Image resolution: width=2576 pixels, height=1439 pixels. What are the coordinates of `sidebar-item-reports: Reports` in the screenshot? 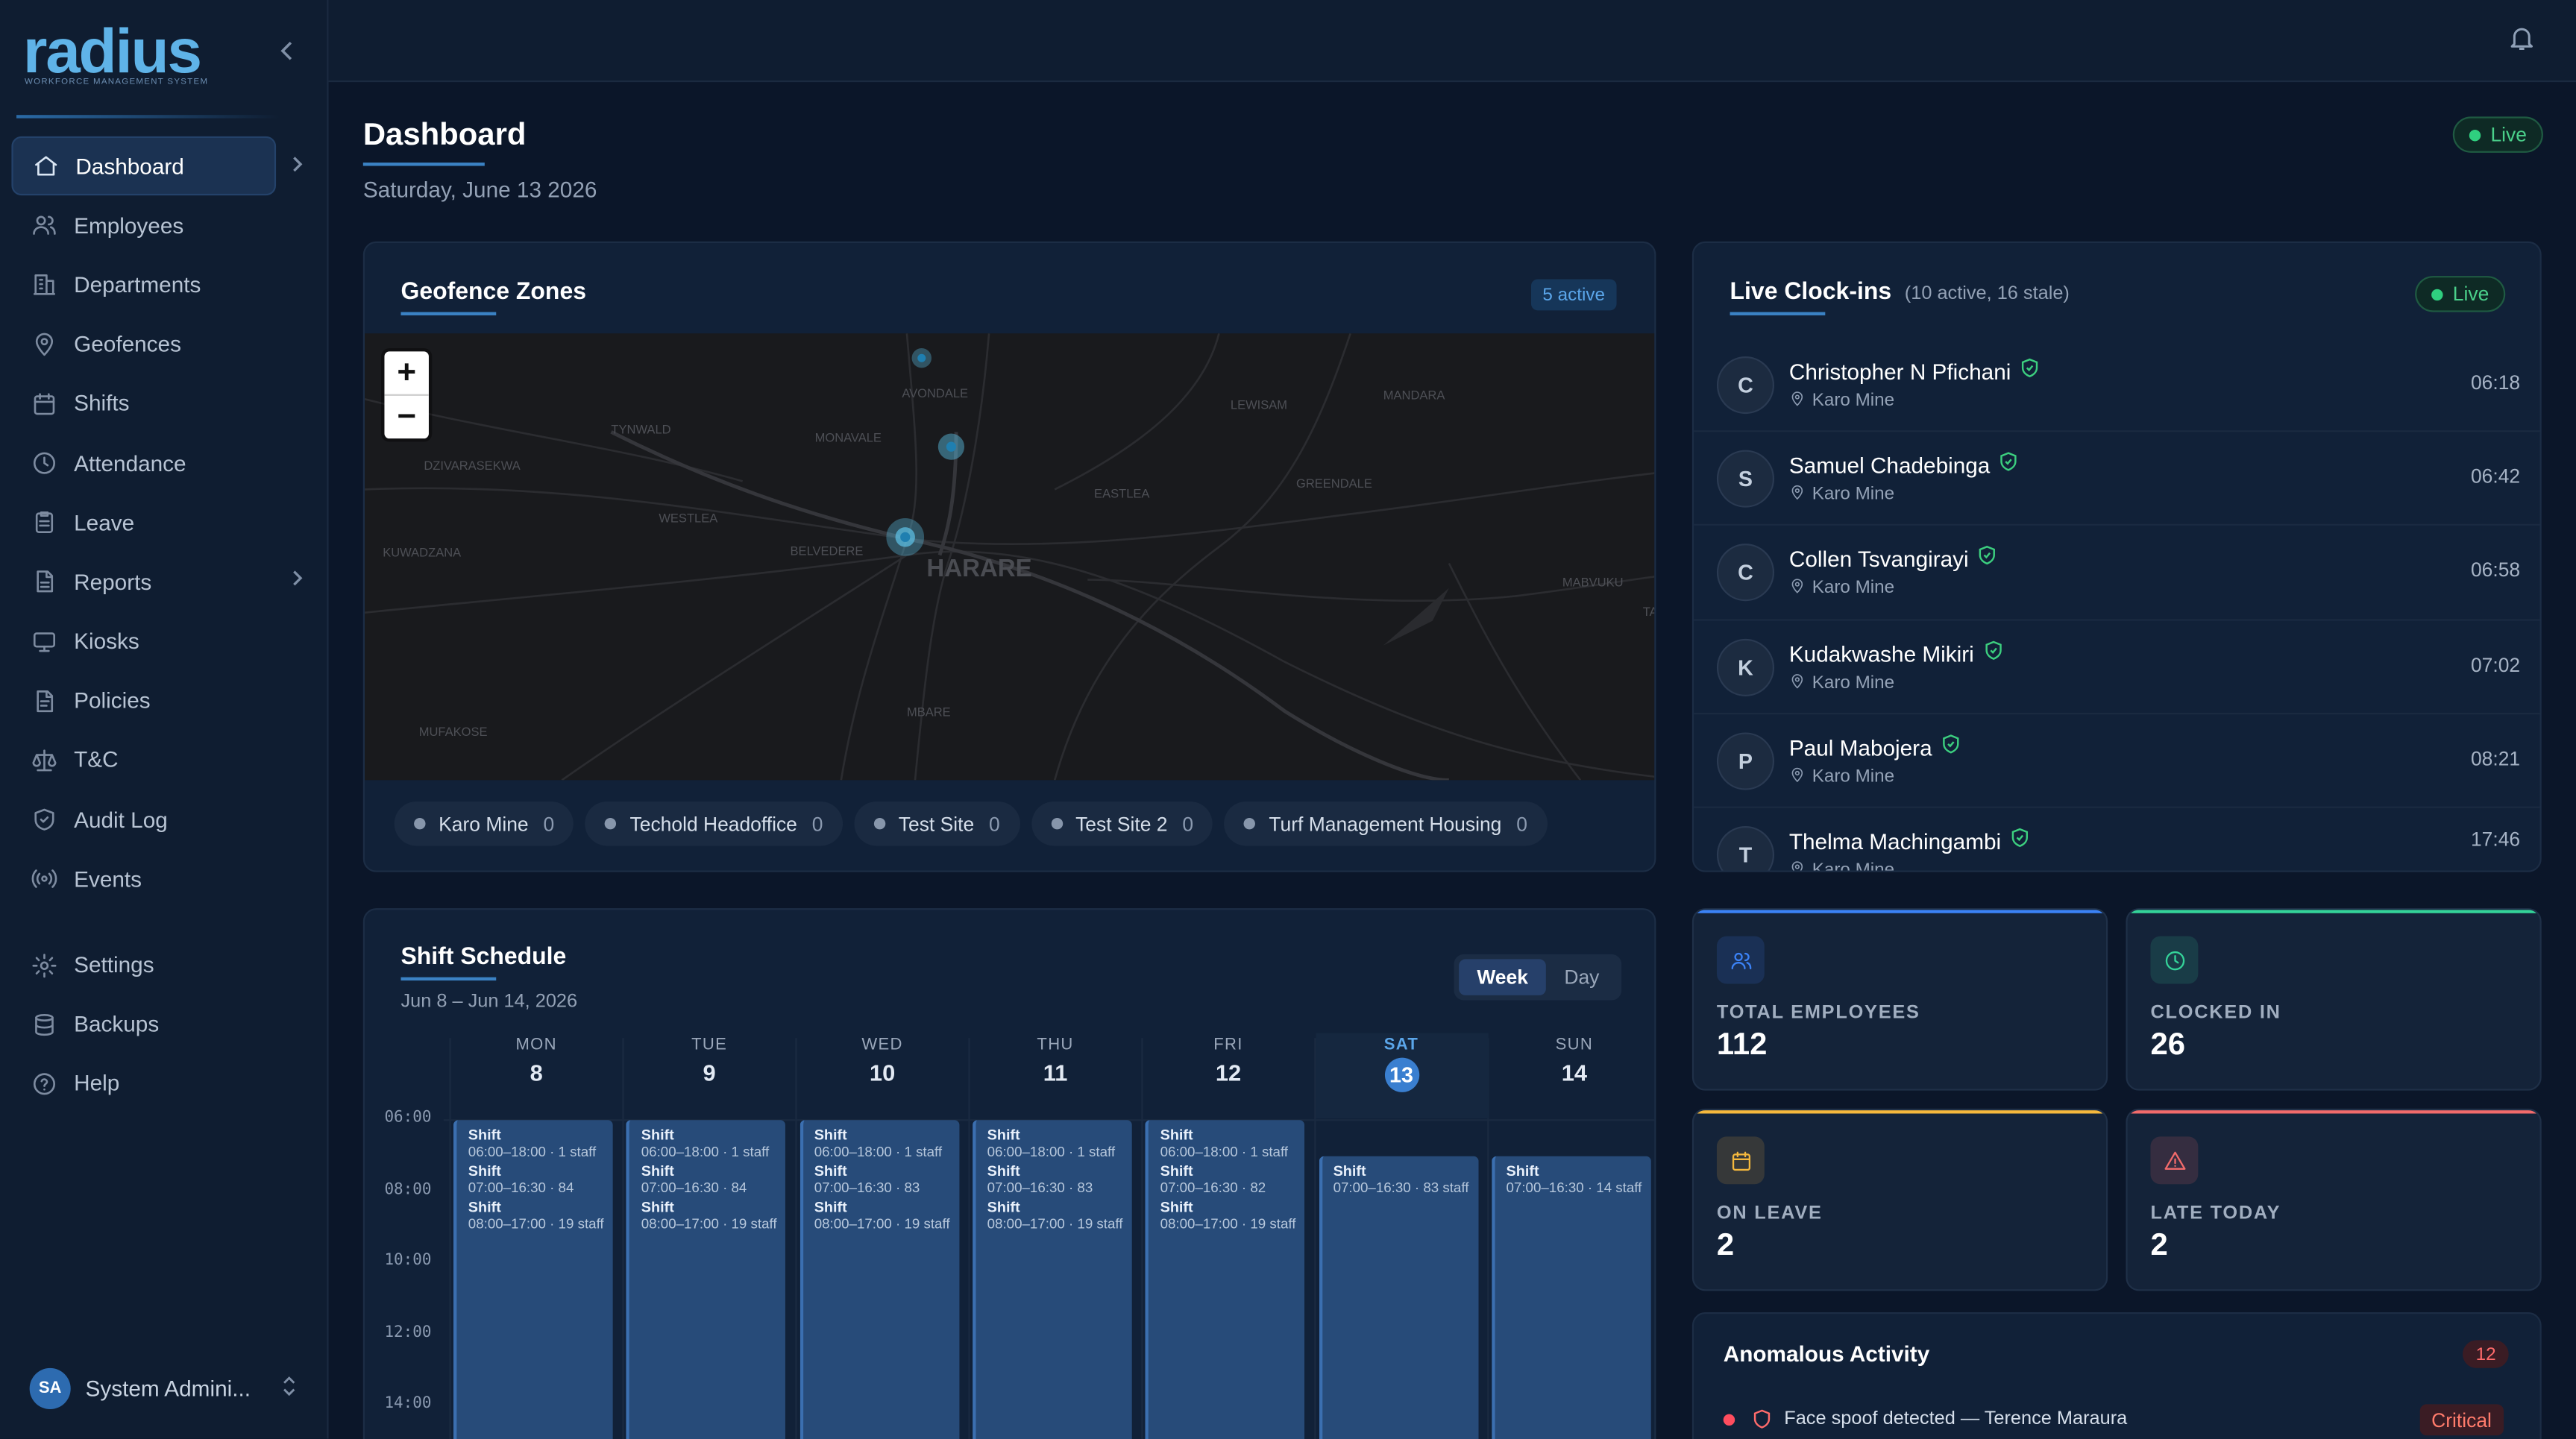 It's located at (164, 582).